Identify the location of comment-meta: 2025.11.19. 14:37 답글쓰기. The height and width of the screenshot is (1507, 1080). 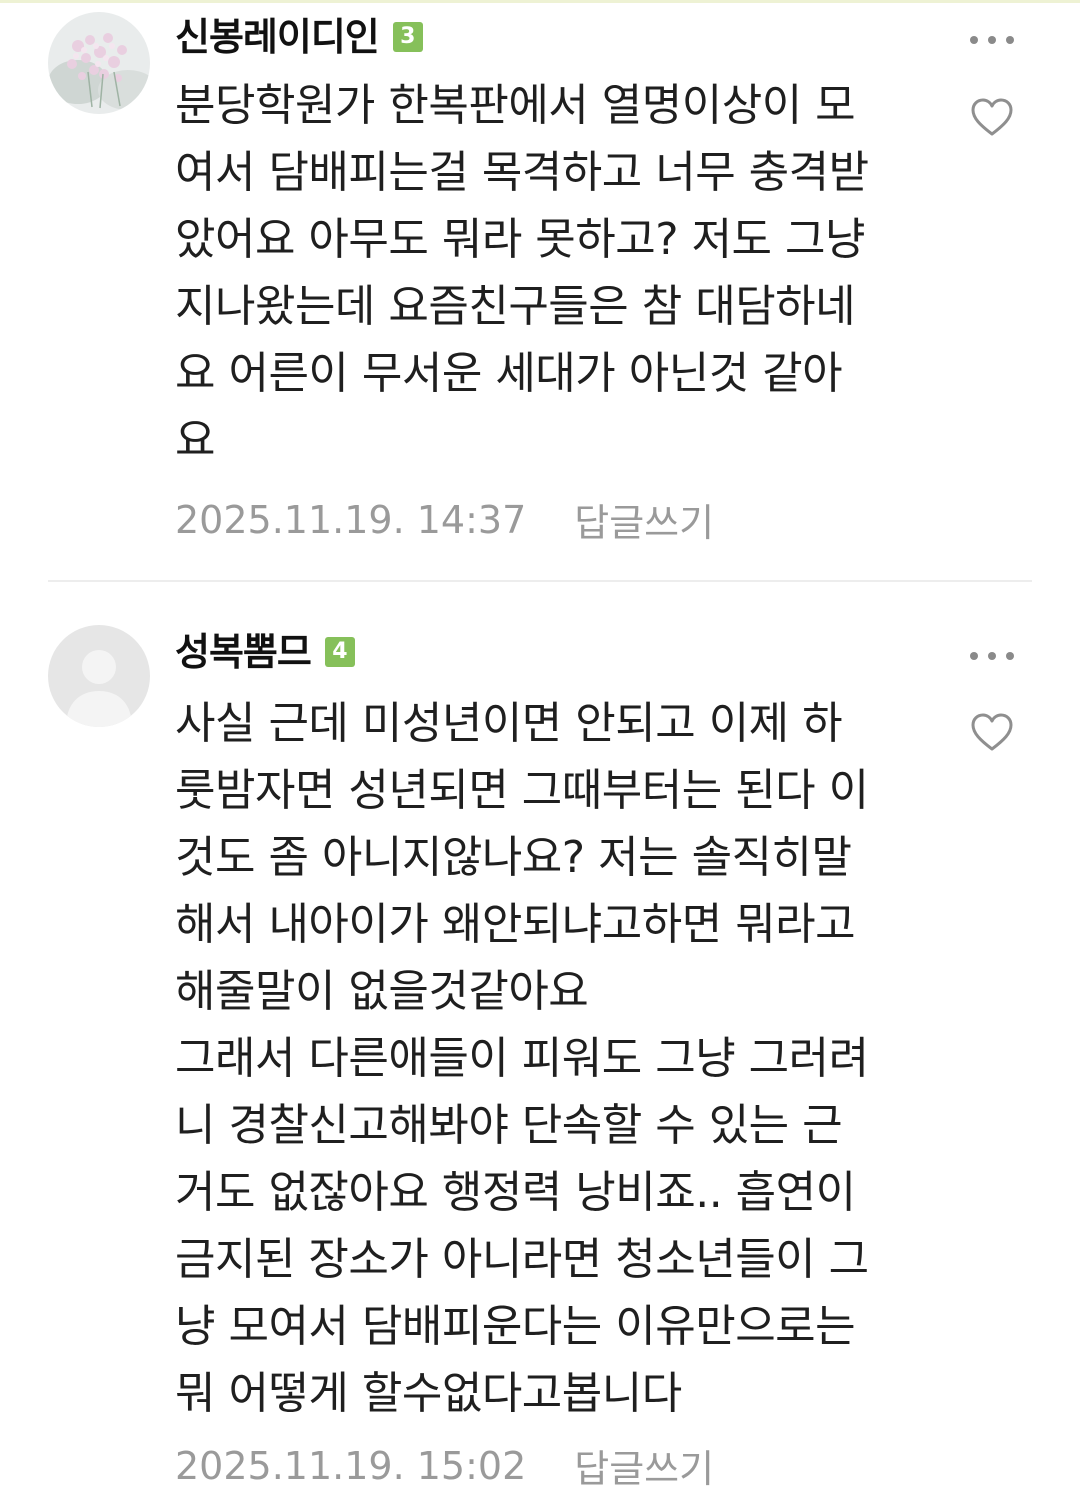
(444, 519).